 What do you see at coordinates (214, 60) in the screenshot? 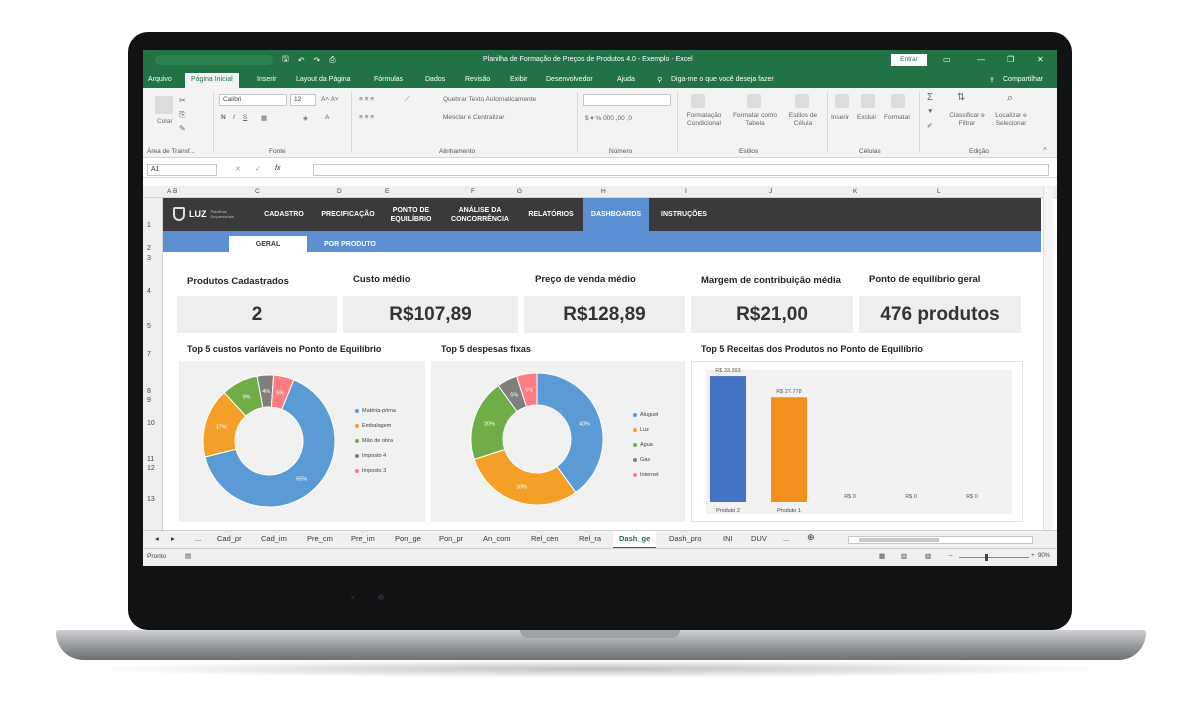
I see `autosave-toggle` at bounding box center [214, 60].